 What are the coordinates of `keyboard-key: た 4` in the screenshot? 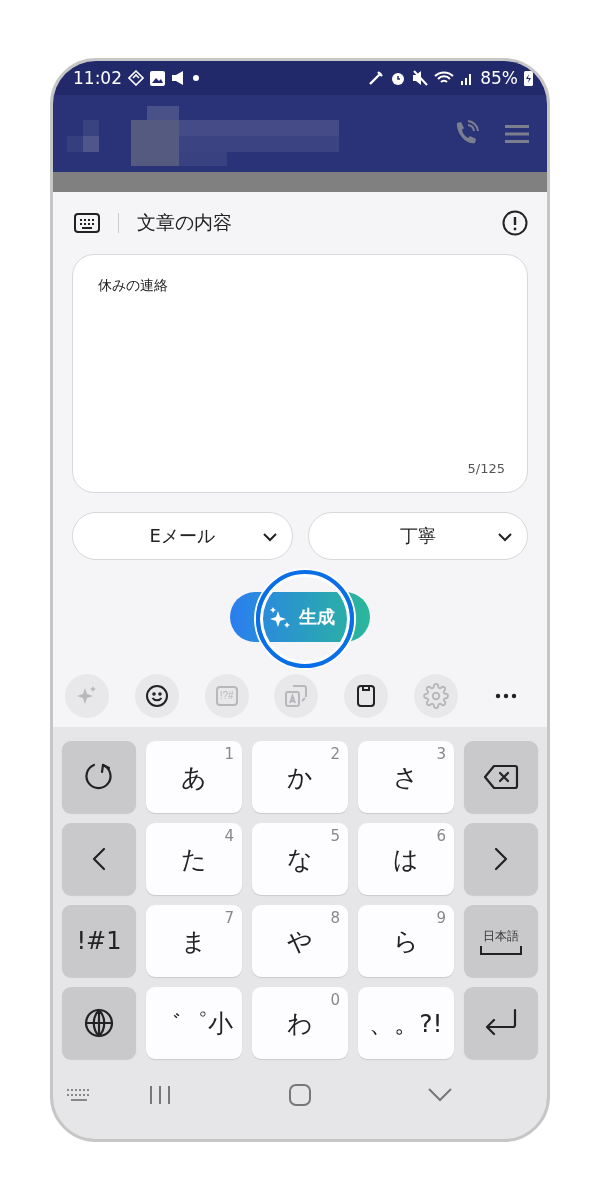 It's located at (194, 859).